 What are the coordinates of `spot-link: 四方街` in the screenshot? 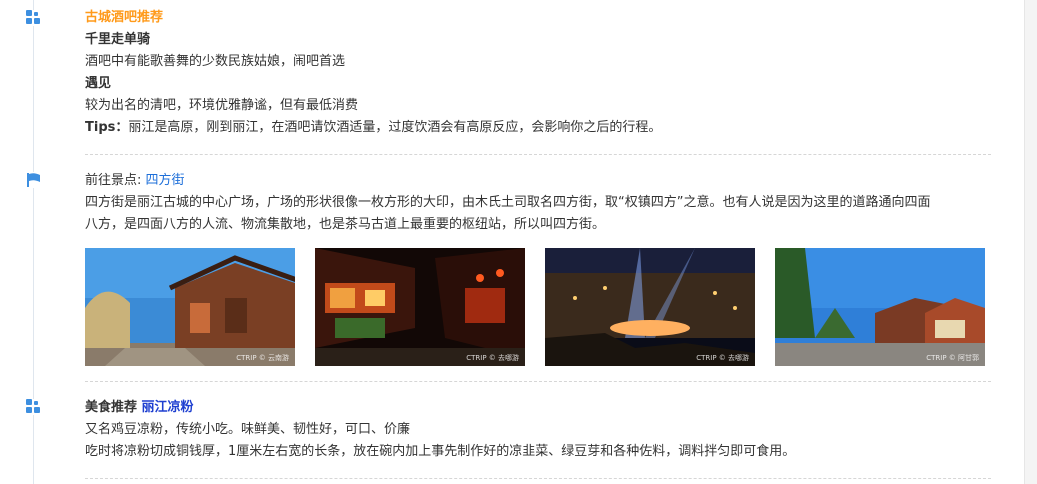 It's located at (165, 180).